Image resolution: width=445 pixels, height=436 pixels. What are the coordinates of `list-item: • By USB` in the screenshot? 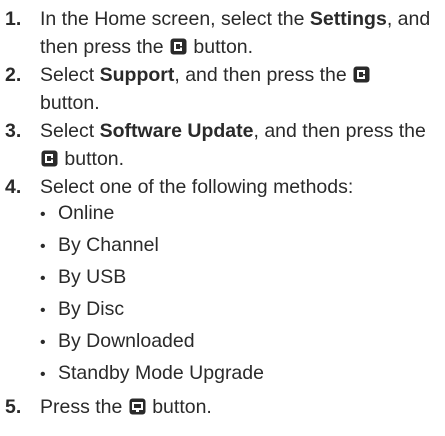 It's located at (83, 278).